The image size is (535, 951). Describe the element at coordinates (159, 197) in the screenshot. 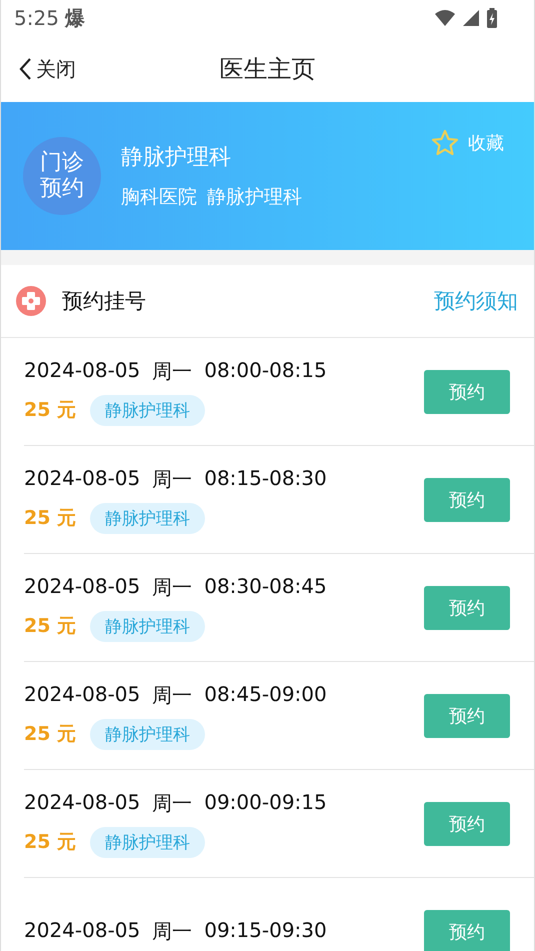

I see `hospital-name: 胸科医院` at that location.